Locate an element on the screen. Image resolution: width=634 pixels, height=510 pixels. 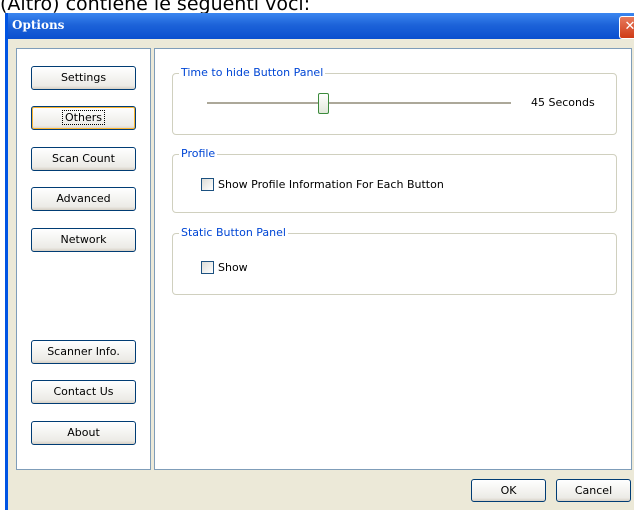
scanner-info-button-label: Scanner Info. is located at coordinates (83, 351).